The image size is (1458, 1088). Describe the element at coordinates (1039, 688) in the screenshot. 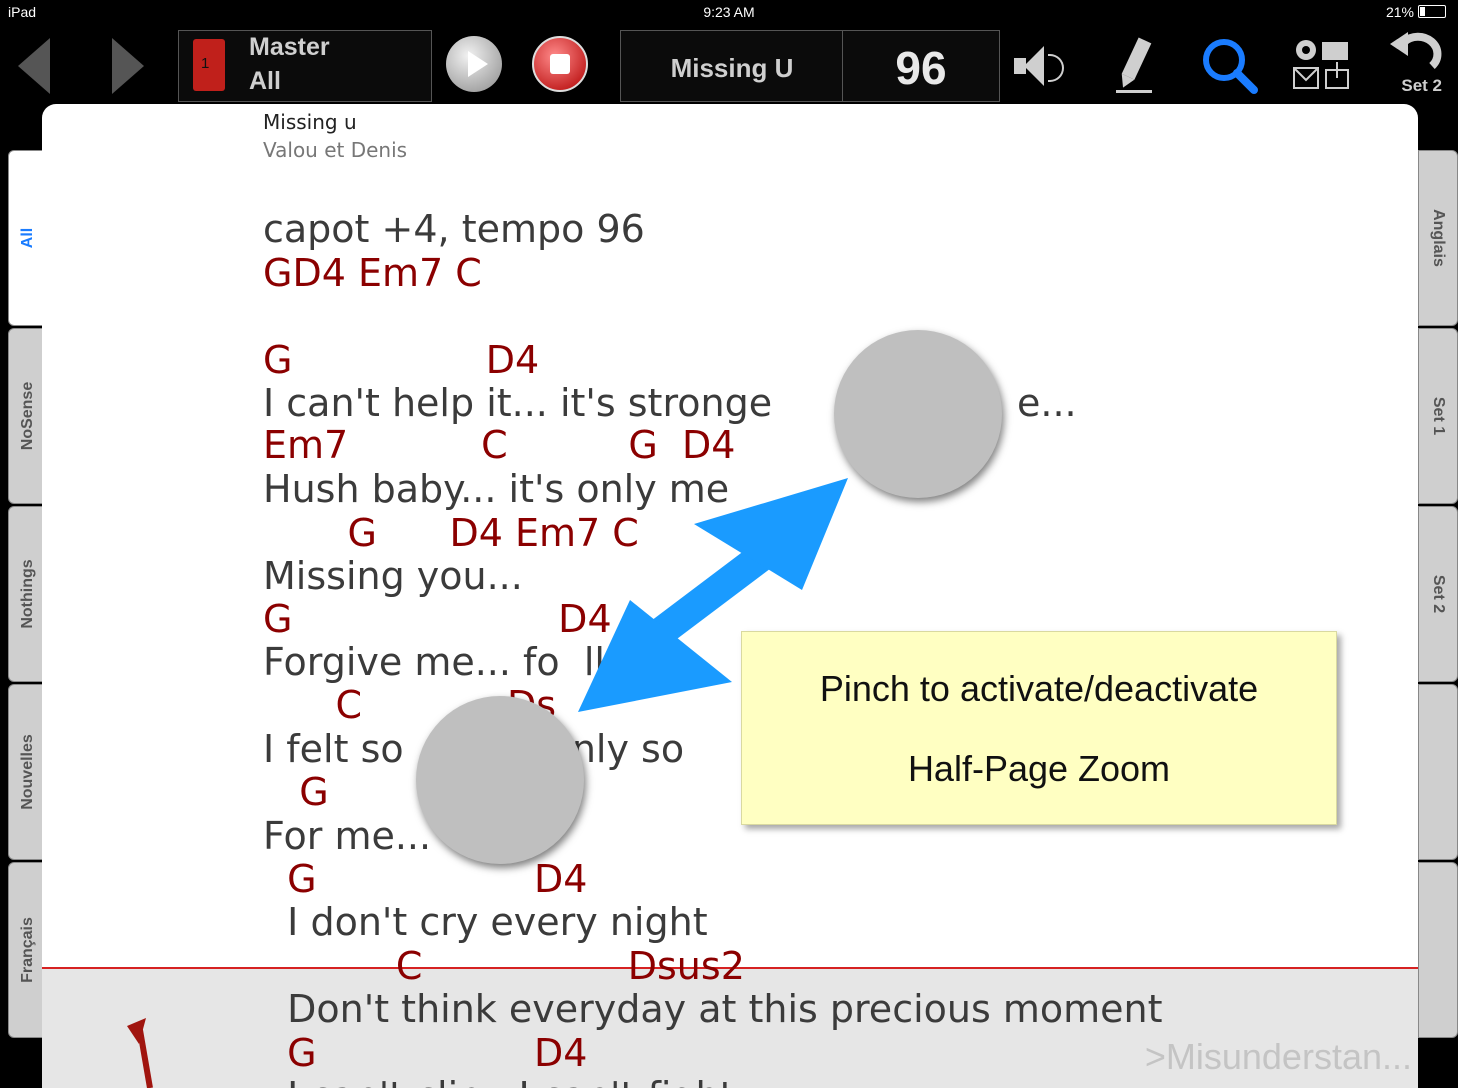

I see `callout-line-1: Pinch to activate/deactivate` at that location.